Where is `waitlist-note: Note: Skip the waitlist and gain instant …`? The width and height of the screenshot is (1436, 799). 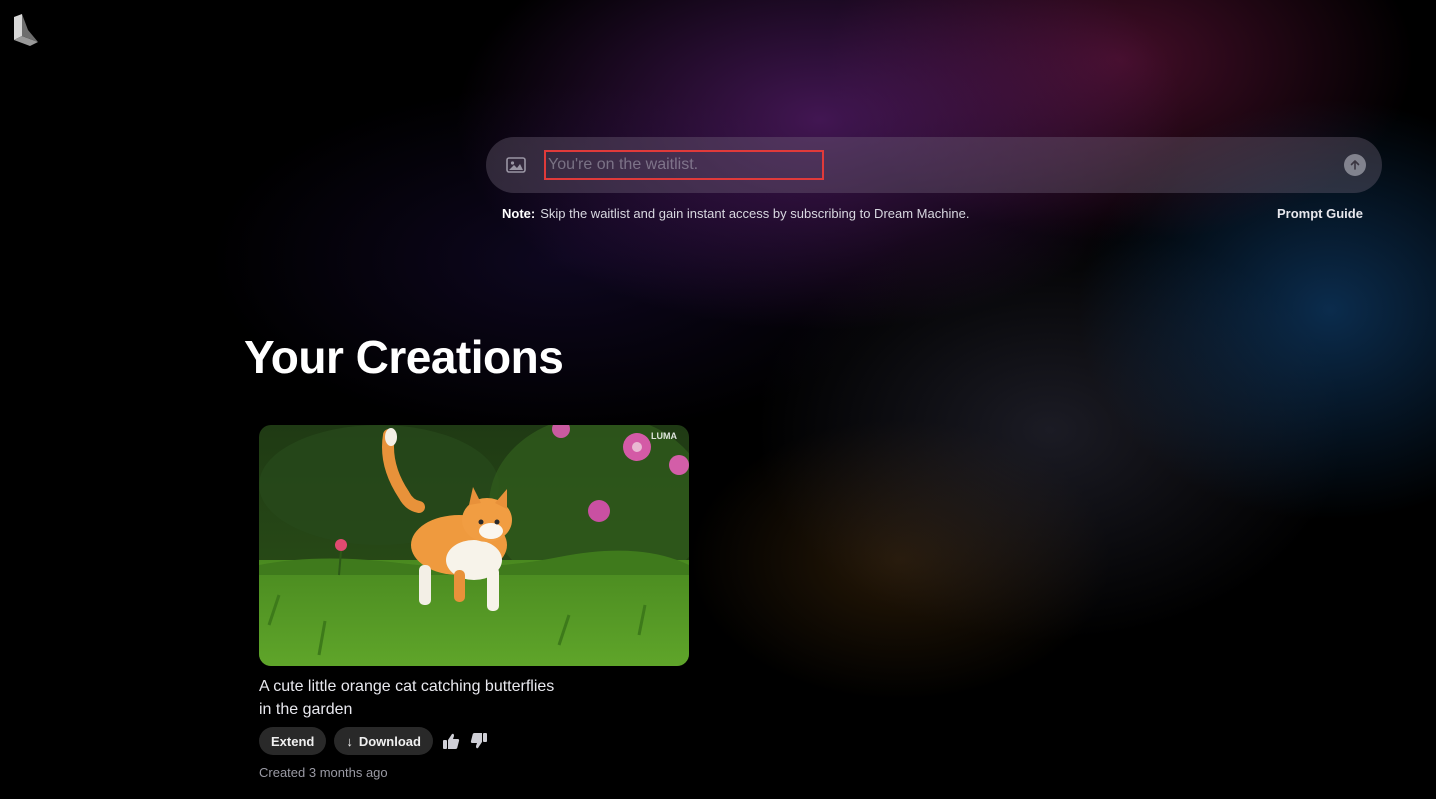
waitlist-note: Note: Skip the waitlist and gain instant … is located at coordinates (735, 213).